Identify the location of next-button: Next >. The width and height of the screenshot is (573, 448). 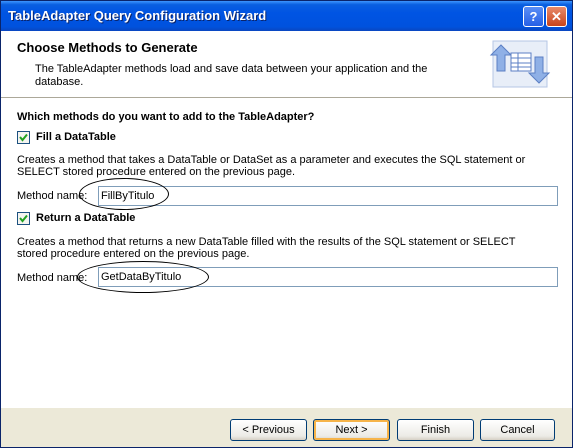
(351, 430).